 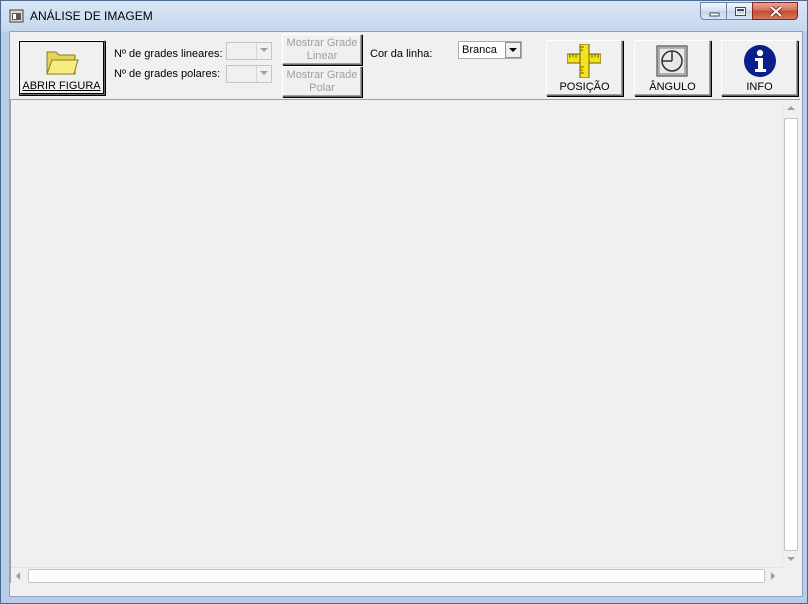 What do you see at coordinates (759, 87) in the screenshot?
I see `info-label: INFO` at bounding box center [759, 87].